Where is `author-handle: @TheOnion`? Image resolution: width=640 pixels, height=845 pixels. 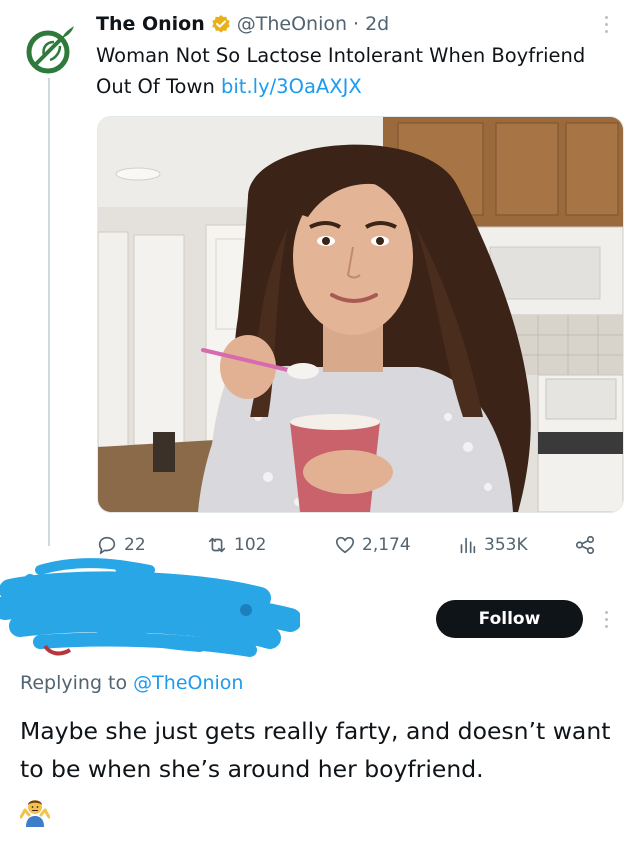
author-handle: @TheOnion is located at coordinates (292, 24).